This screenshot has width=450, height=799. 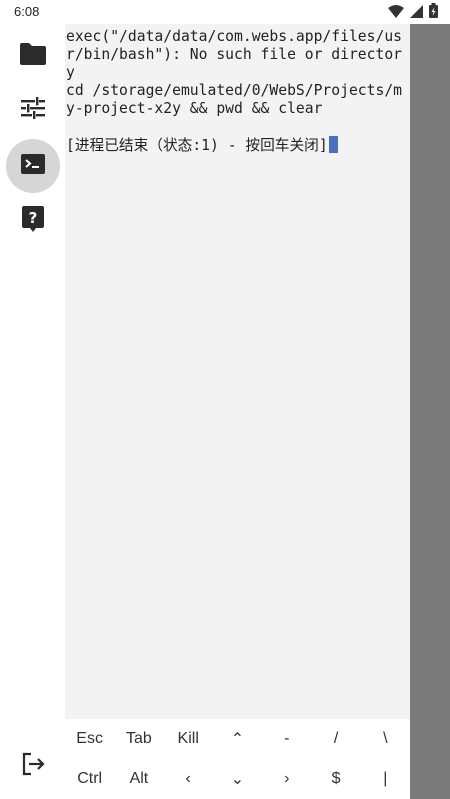 I want to click on key-pipe: |, so click(x=385, y=779).